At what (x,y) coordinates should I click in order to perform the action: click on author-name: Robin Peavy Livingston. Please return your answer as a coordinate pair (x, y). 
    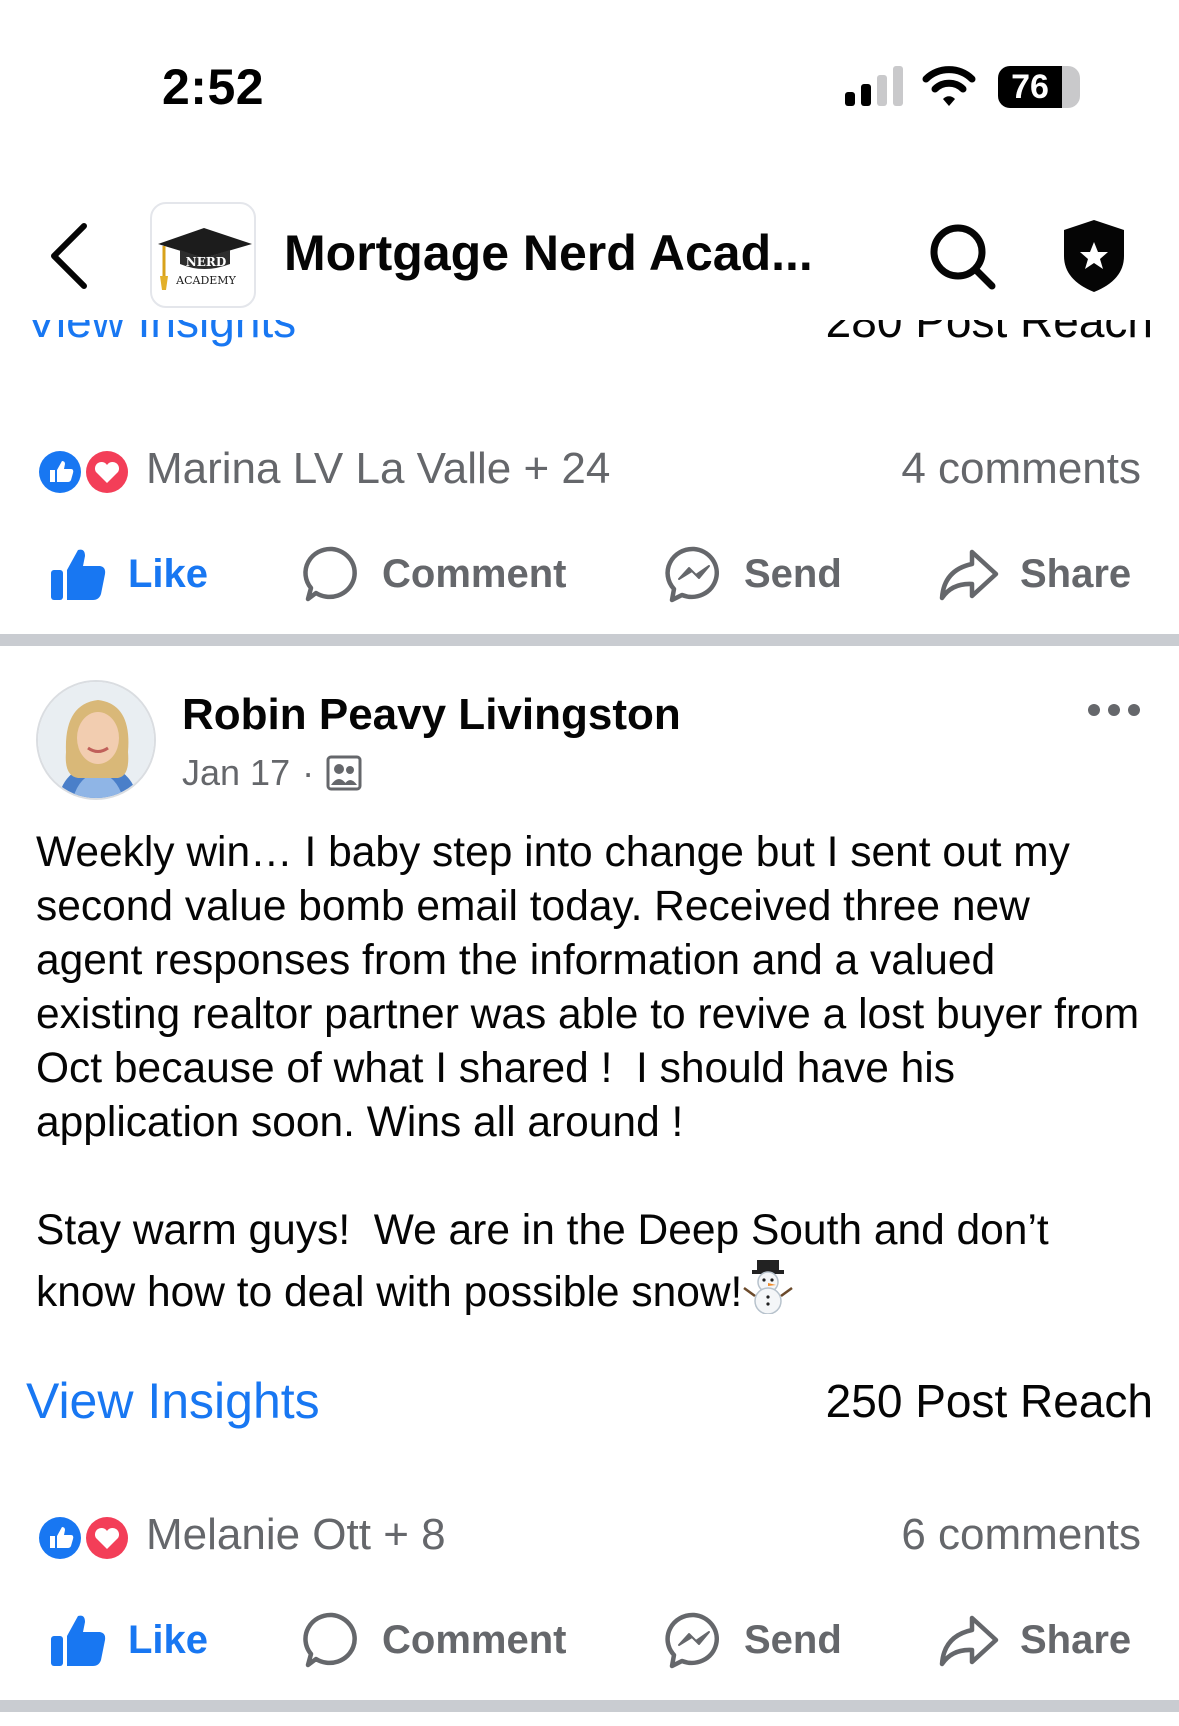
    Looking at the image, I should click on (431, 715).